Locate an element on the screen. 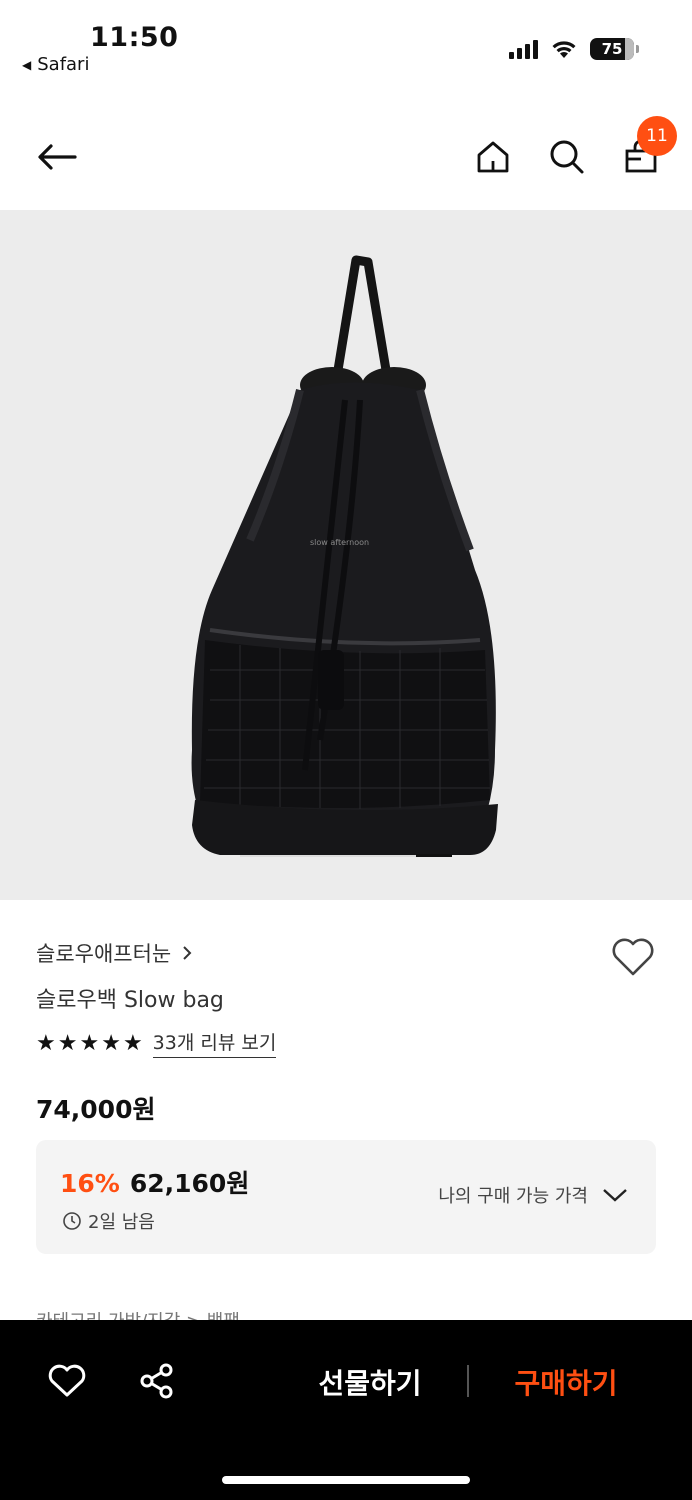 The height and width of the screenshot is (1500, 692). status-time: 11:50 is located at coordinates (134, 37).